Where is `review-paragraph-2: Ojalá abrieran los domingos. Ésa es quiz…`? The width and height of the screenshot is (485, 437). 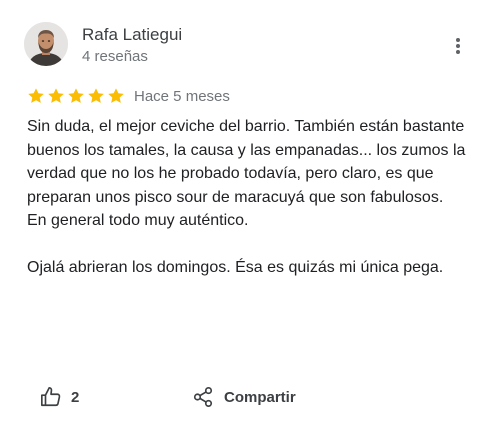
review-paragraph-2: Ojalá abrieran los domingos. Ésa es quiz… is located at coordinates (235, 267).